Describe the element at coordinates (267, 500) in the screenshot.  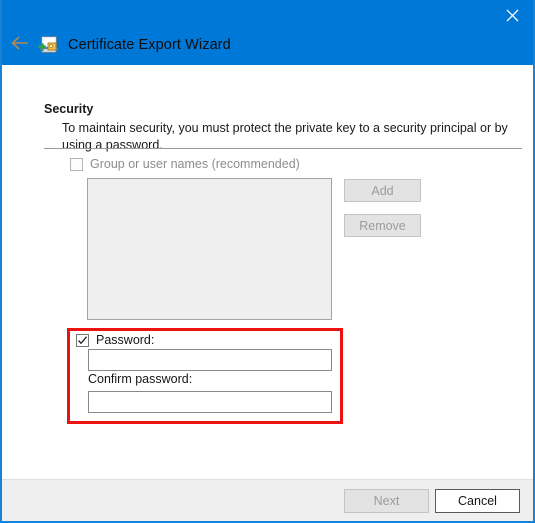
I see `wizard-footer: Next Cancel` at that location.